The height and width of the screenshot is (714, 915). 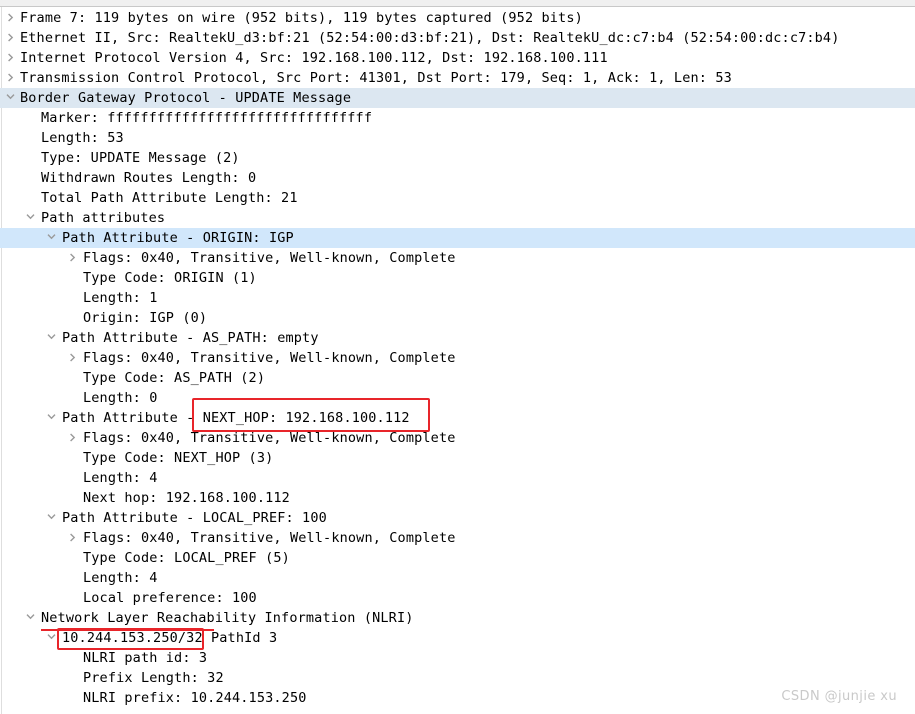 What do you see at coordinates (457, 298) in the screenshot?
I see `tree-row-origin-length: Length: 1` at bounding box center [457, 298].